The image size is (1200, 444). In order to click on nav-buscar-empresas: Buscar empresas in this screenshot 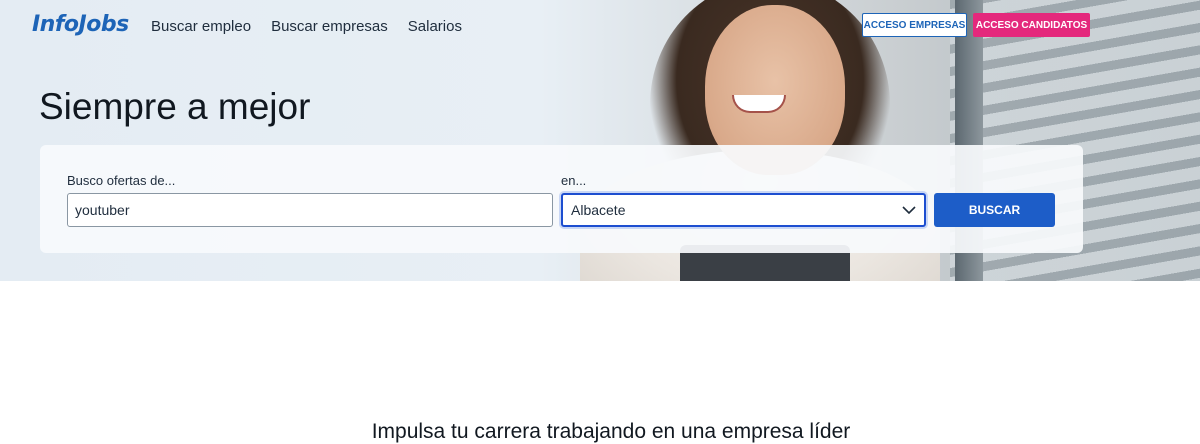, I will do `click(329, 26)`.